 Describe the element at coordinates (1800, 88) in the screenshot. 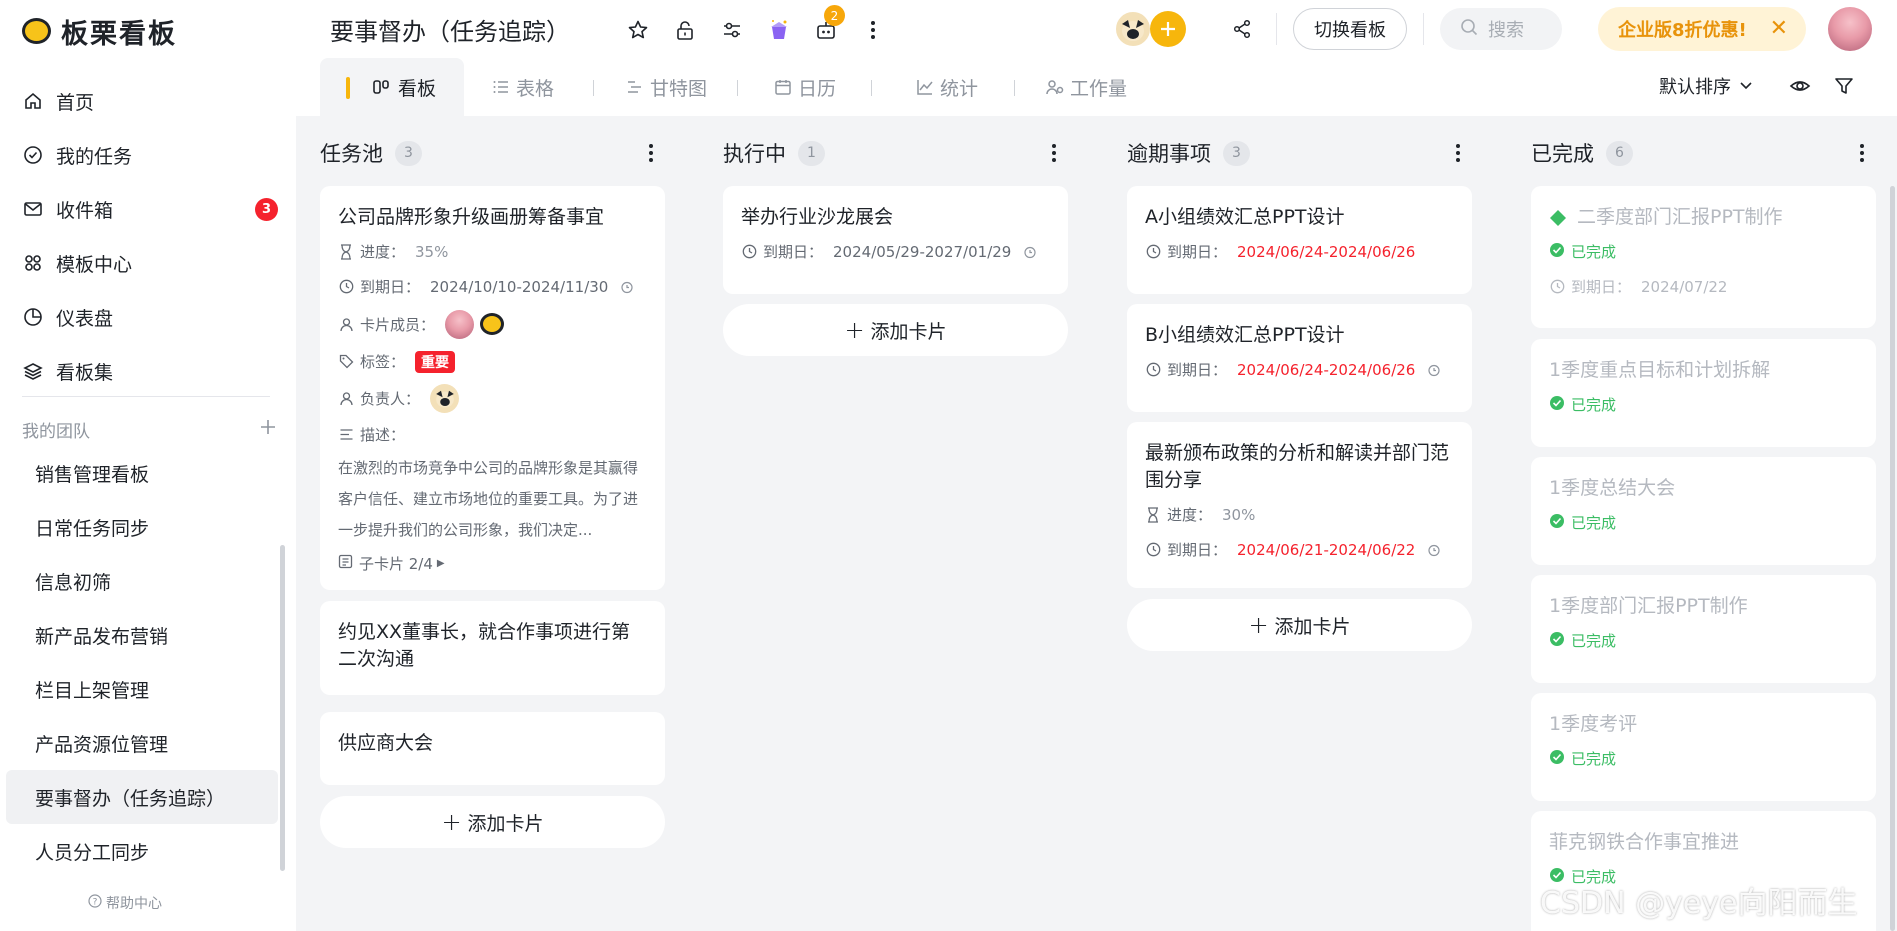

I see `eye-icon` at that location.